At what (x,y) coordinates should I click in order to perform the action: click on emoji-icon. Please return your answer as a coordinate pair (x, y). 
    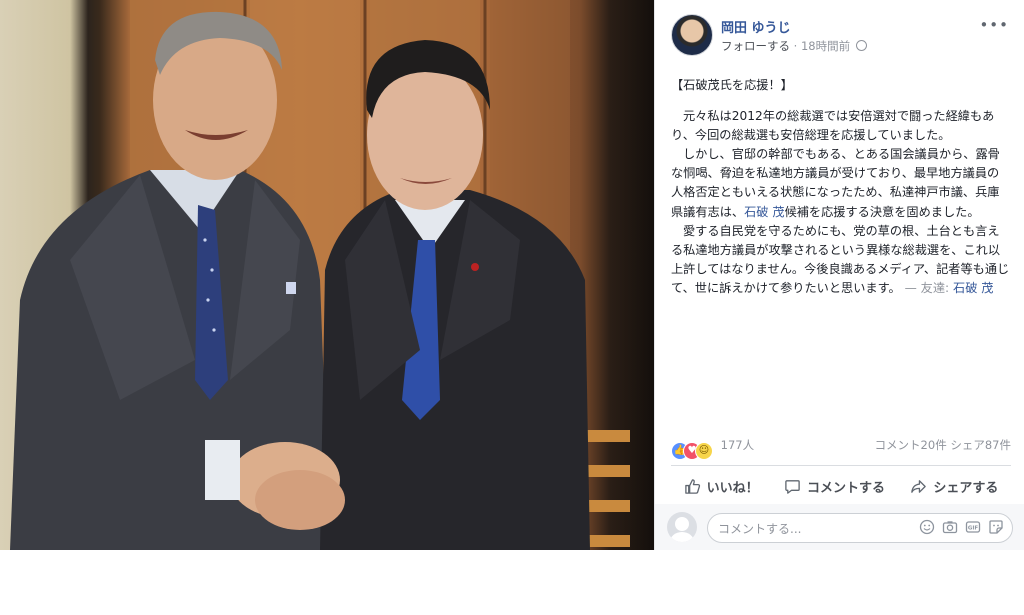
    Looking at the image, I should click on (927, 527).